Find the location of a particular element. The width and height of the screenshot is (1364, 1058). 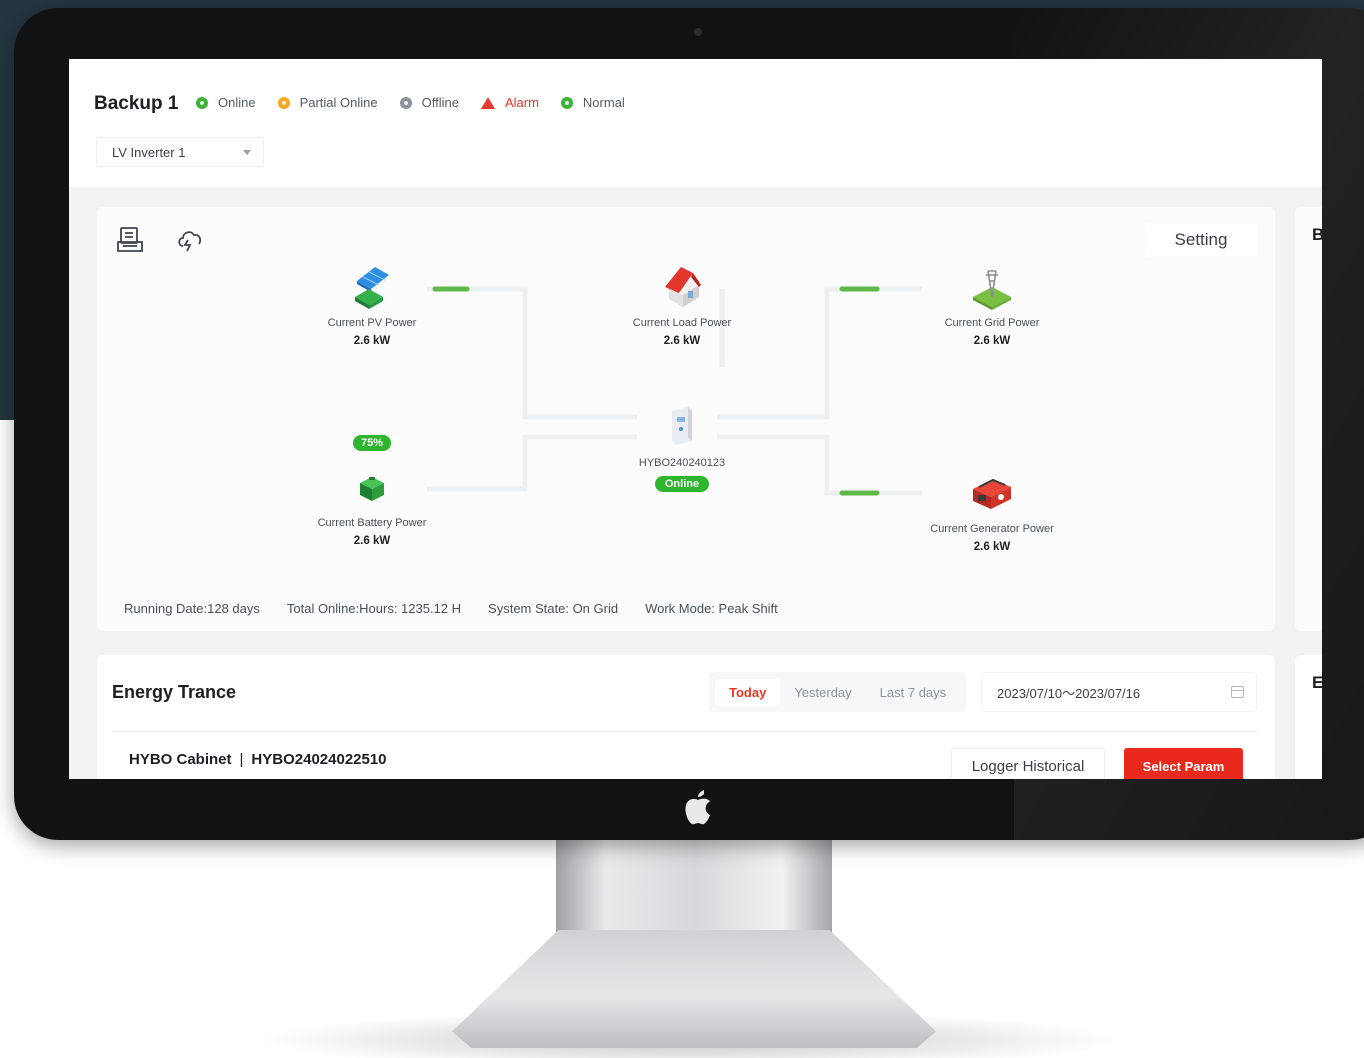

generator-label: Current Generator Power is located at coordinates (992, 529).